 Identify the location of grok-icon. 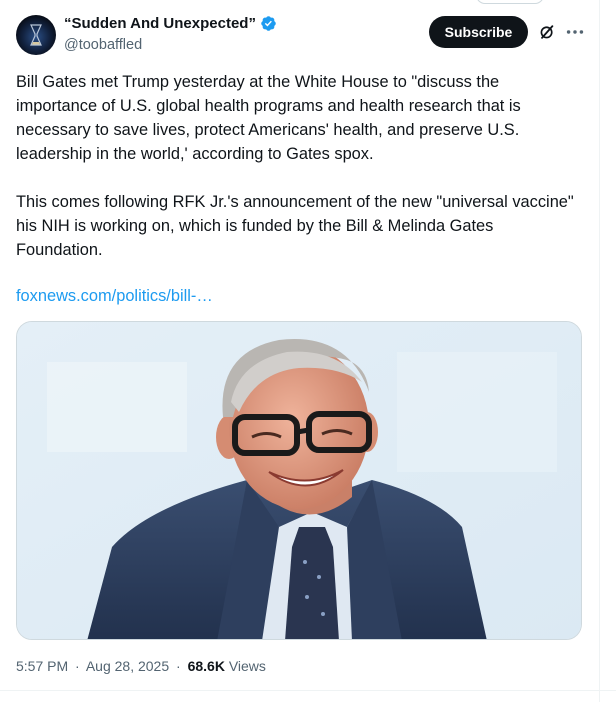
(547, 32).